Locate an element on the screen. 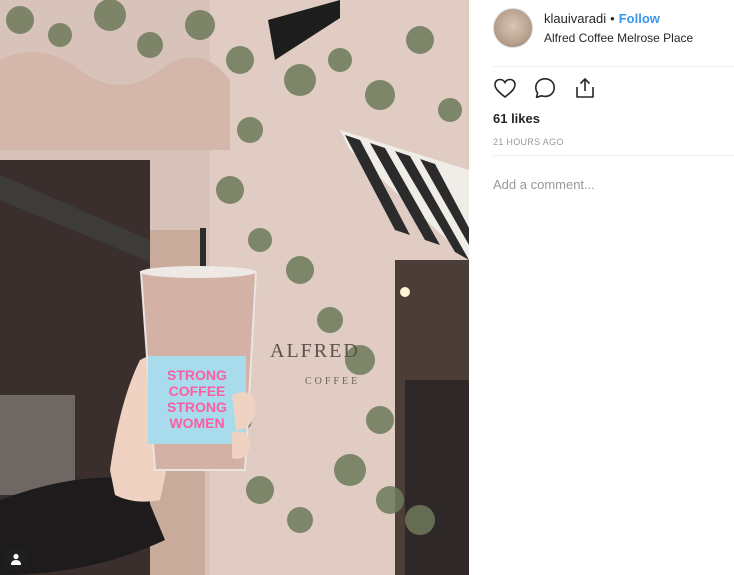 The width and height of the screenshot is (734, 575). share-icon is located at coordinates (585, 88).